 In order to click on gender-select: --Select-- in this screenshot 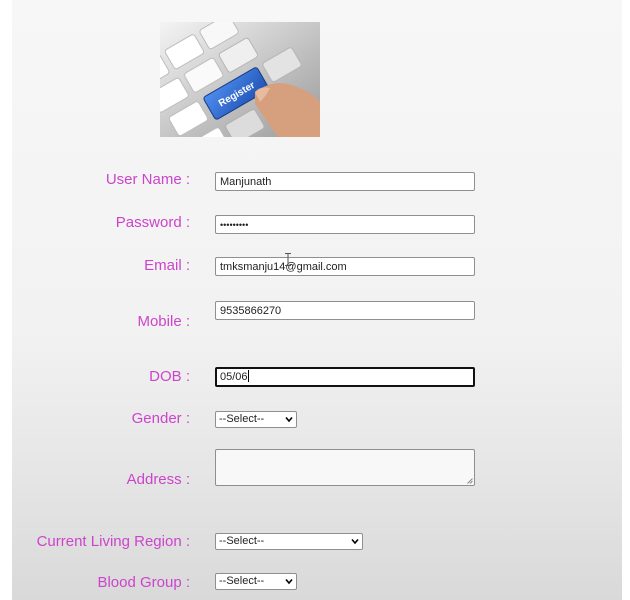, I will do `click(256, 419)`.